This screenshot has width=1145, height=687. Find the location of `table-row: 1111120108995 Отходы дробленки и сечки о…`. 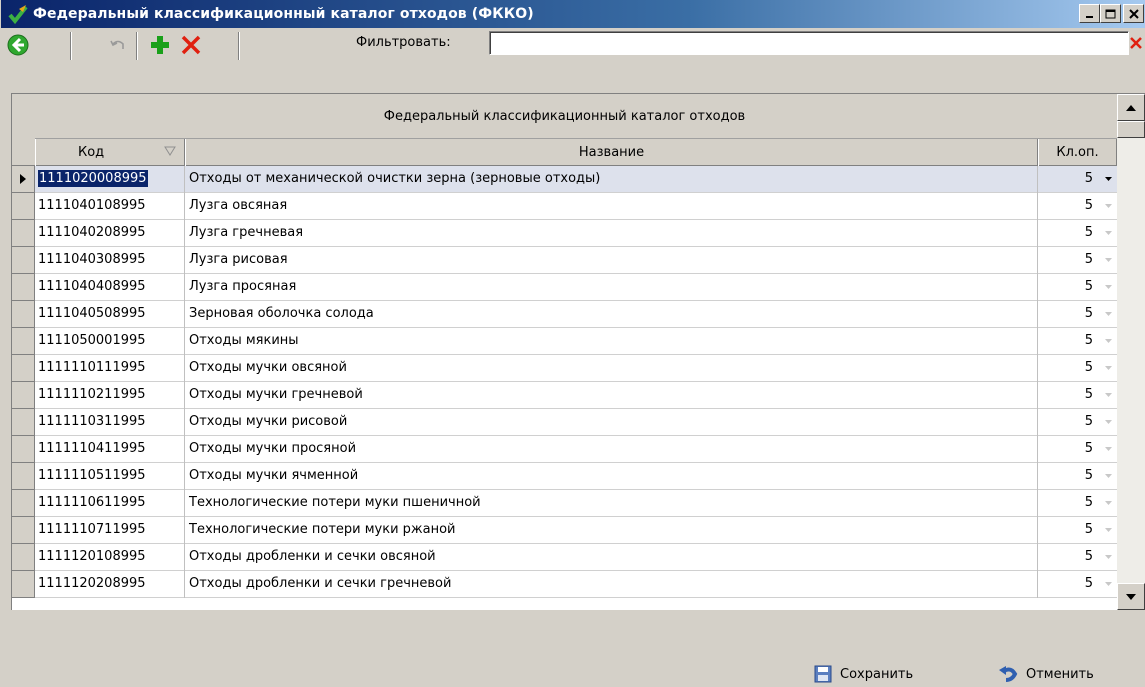

table-row: 1111120108995 Отходы дробленки и сечки о… is located at coordinates (564, 557).